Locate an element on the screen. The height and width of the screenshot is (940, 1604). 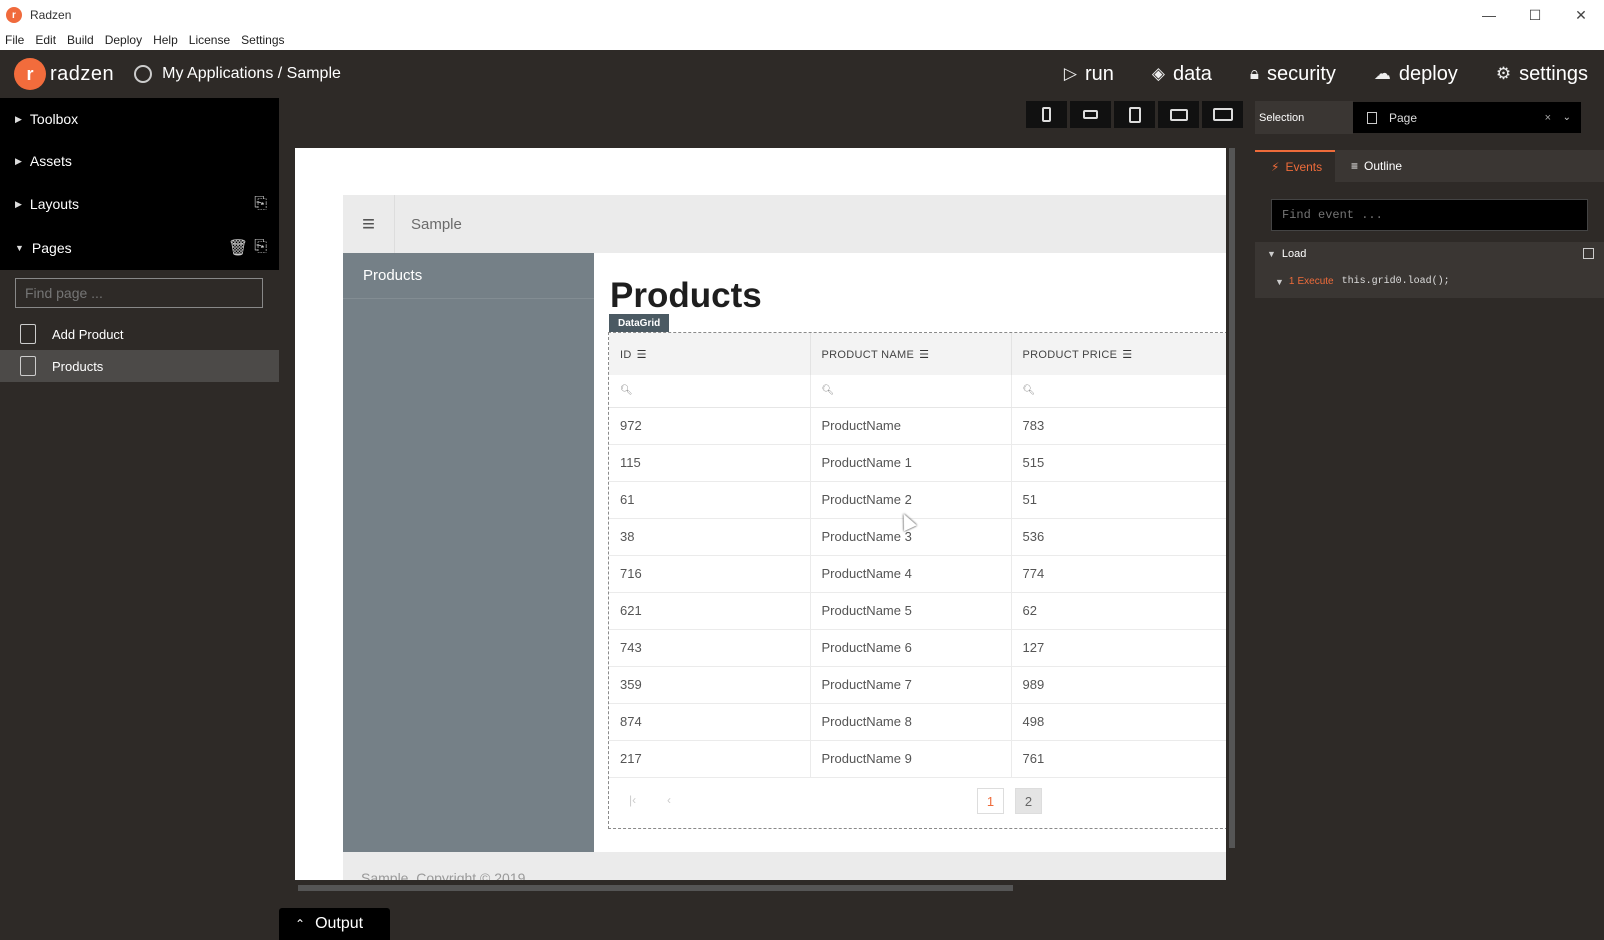
edit-event-icon is located at coordinates (1588, 253).